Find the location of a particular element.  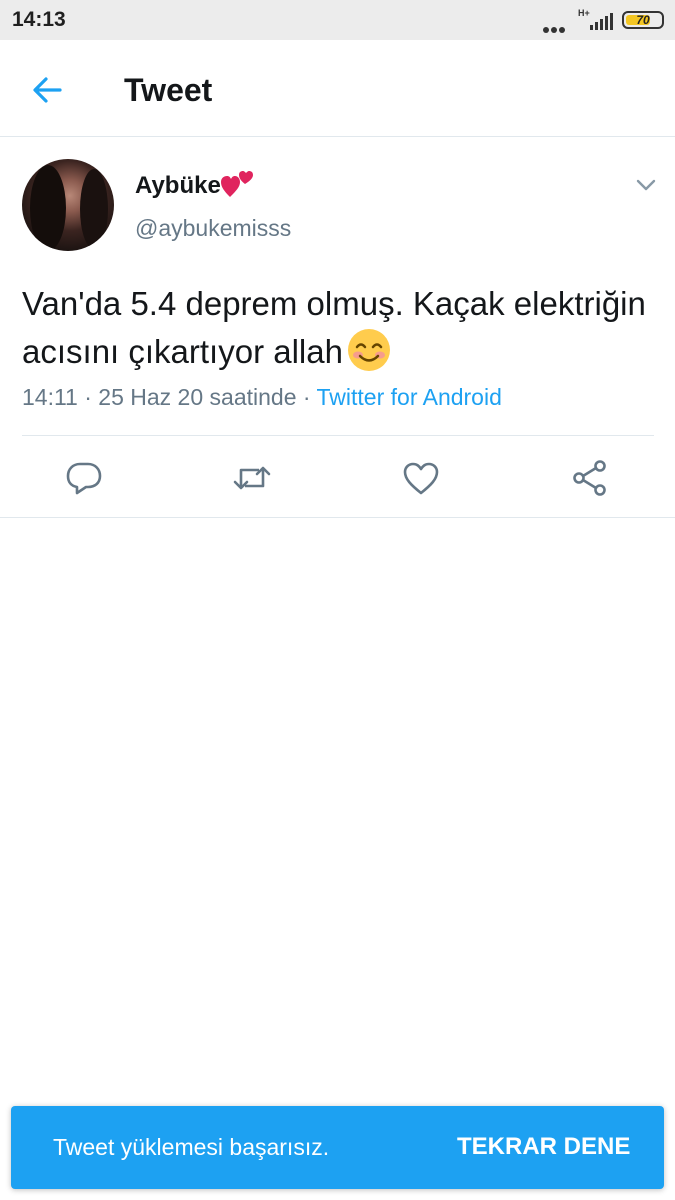

tweet-source-link: Twitter for Android is located at coordinates (409, 397).